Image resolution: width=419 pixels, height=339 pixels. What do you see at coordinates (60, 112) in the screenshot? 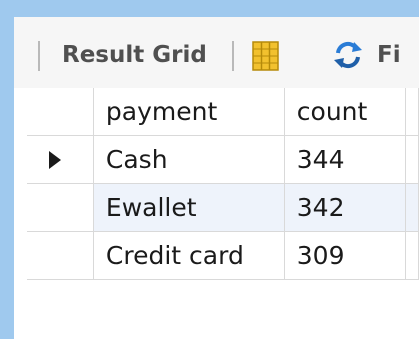
I see `corner-cell` at bounding box center [60, 112].